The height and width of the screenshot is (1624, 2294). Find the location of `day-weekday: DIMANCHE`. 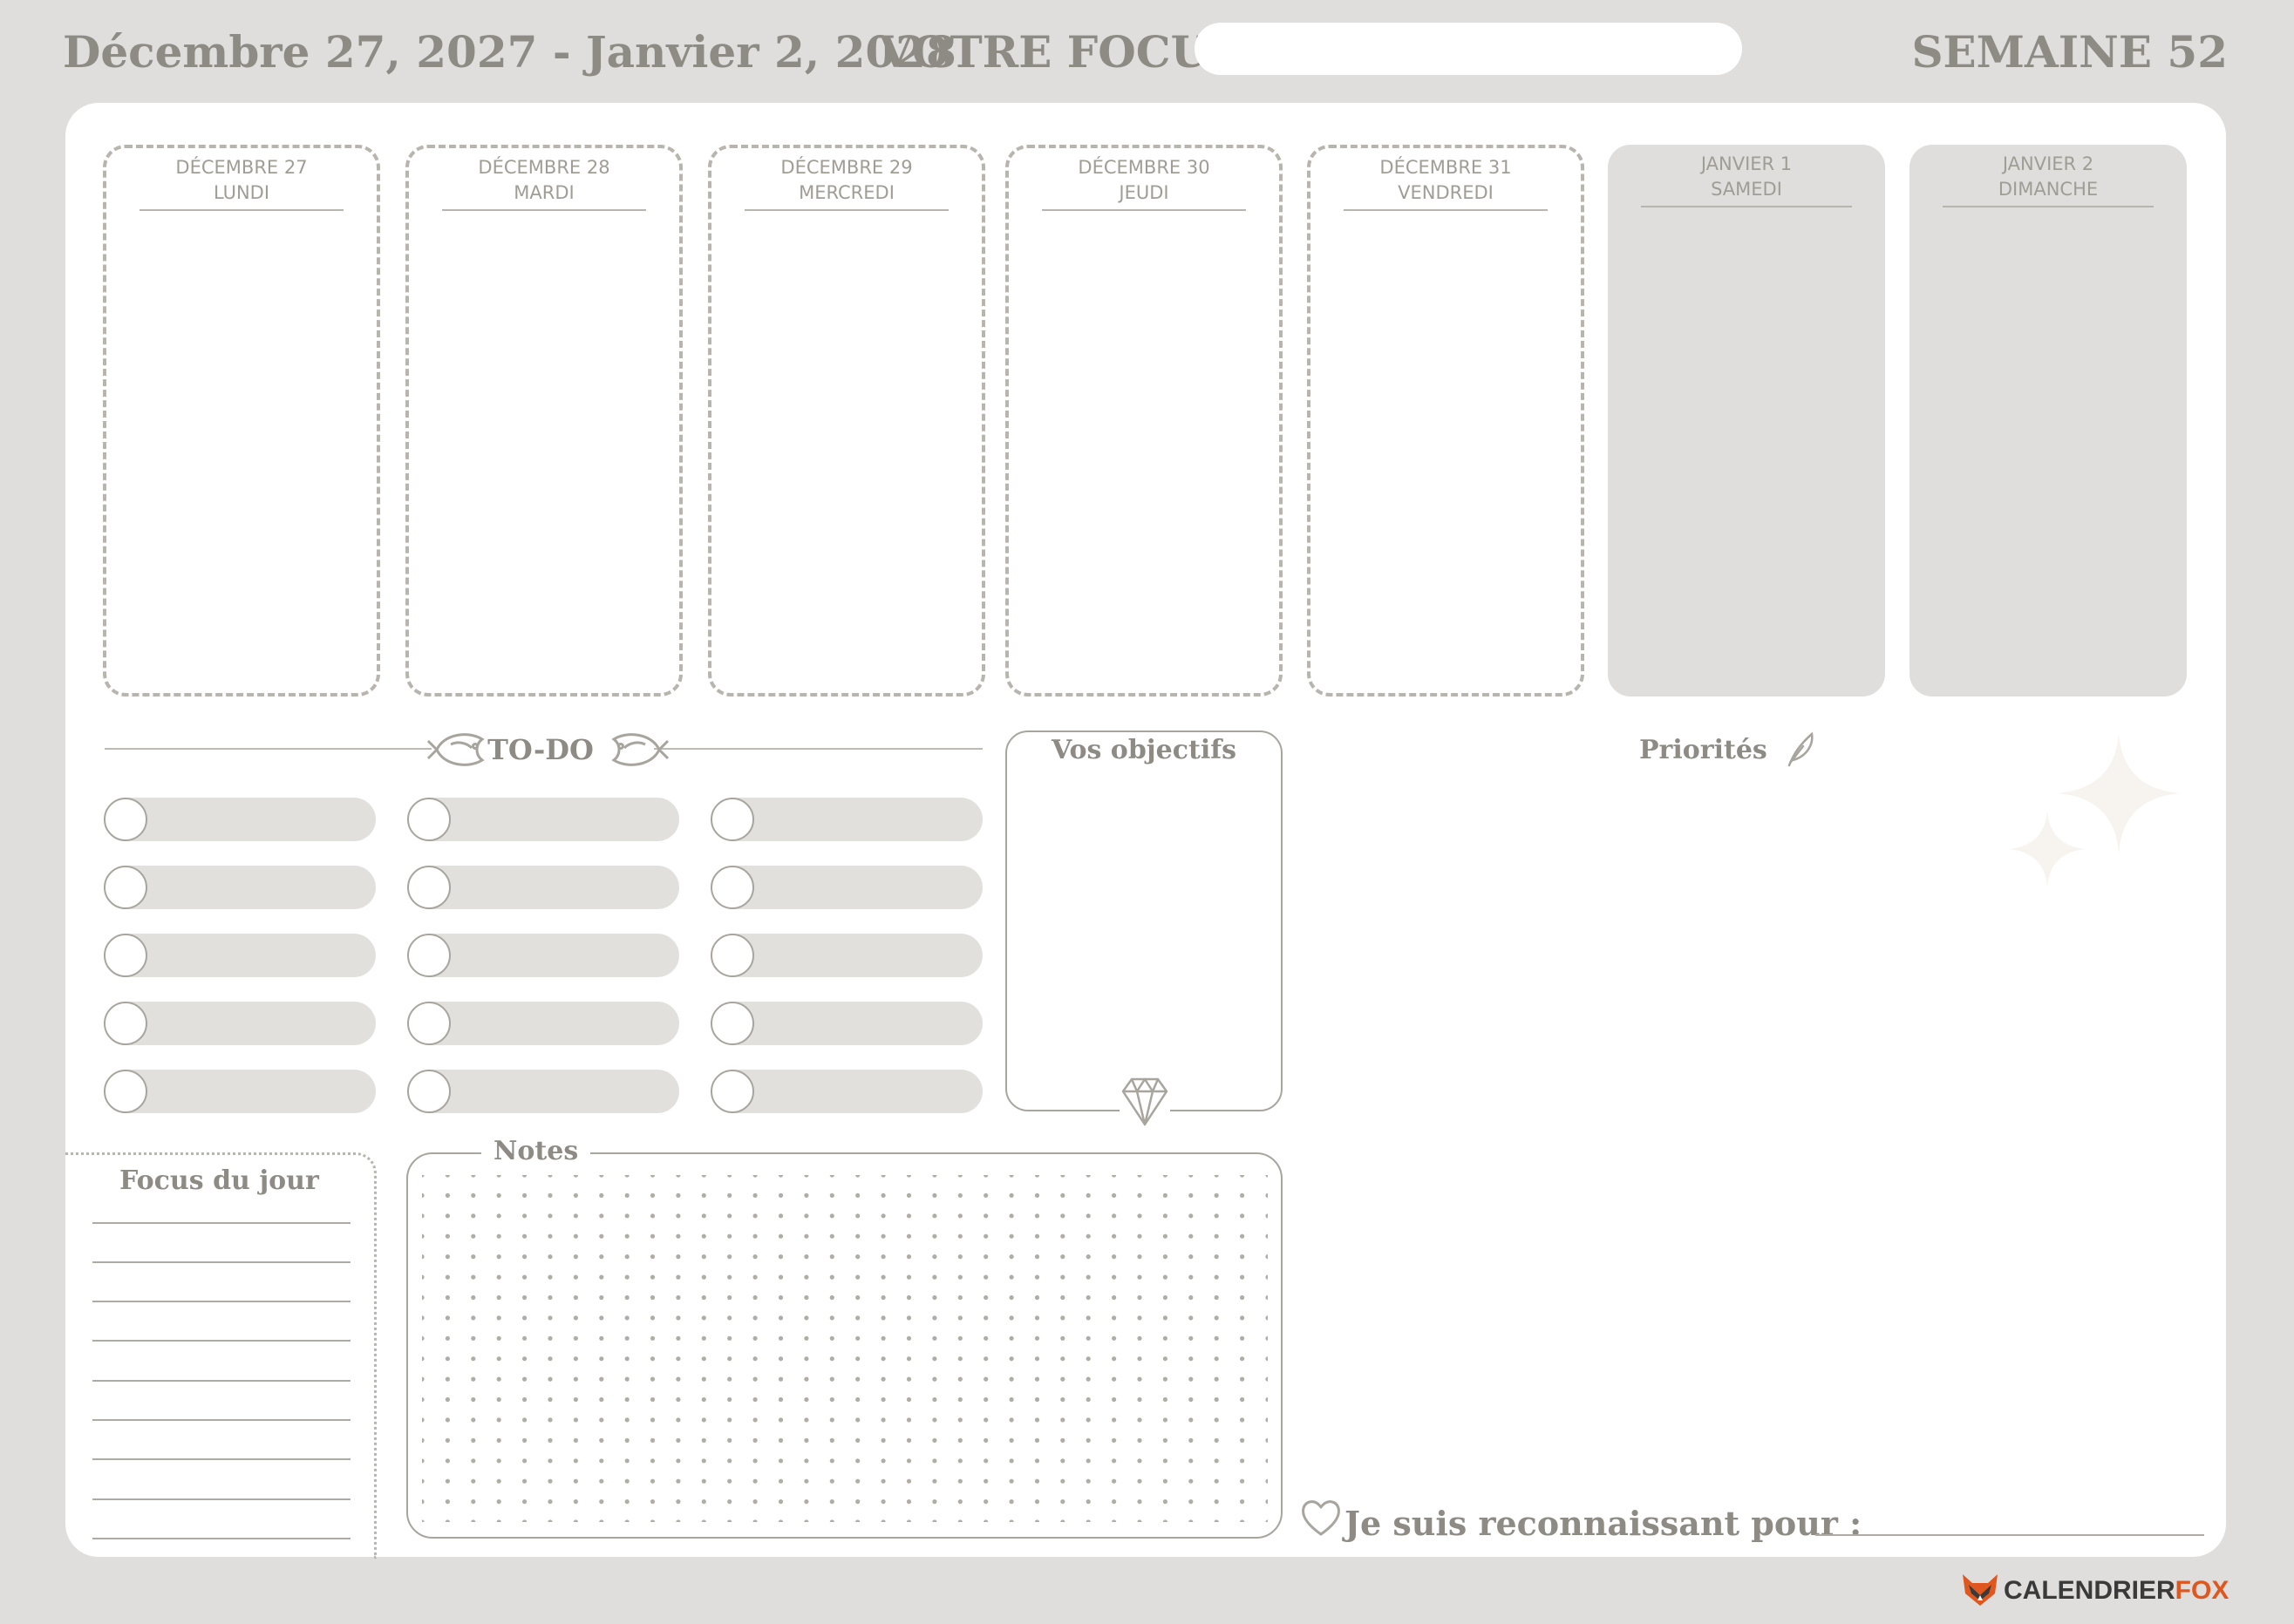

day-weekday: DIMANCHE is located at coordinates (2048, 189).